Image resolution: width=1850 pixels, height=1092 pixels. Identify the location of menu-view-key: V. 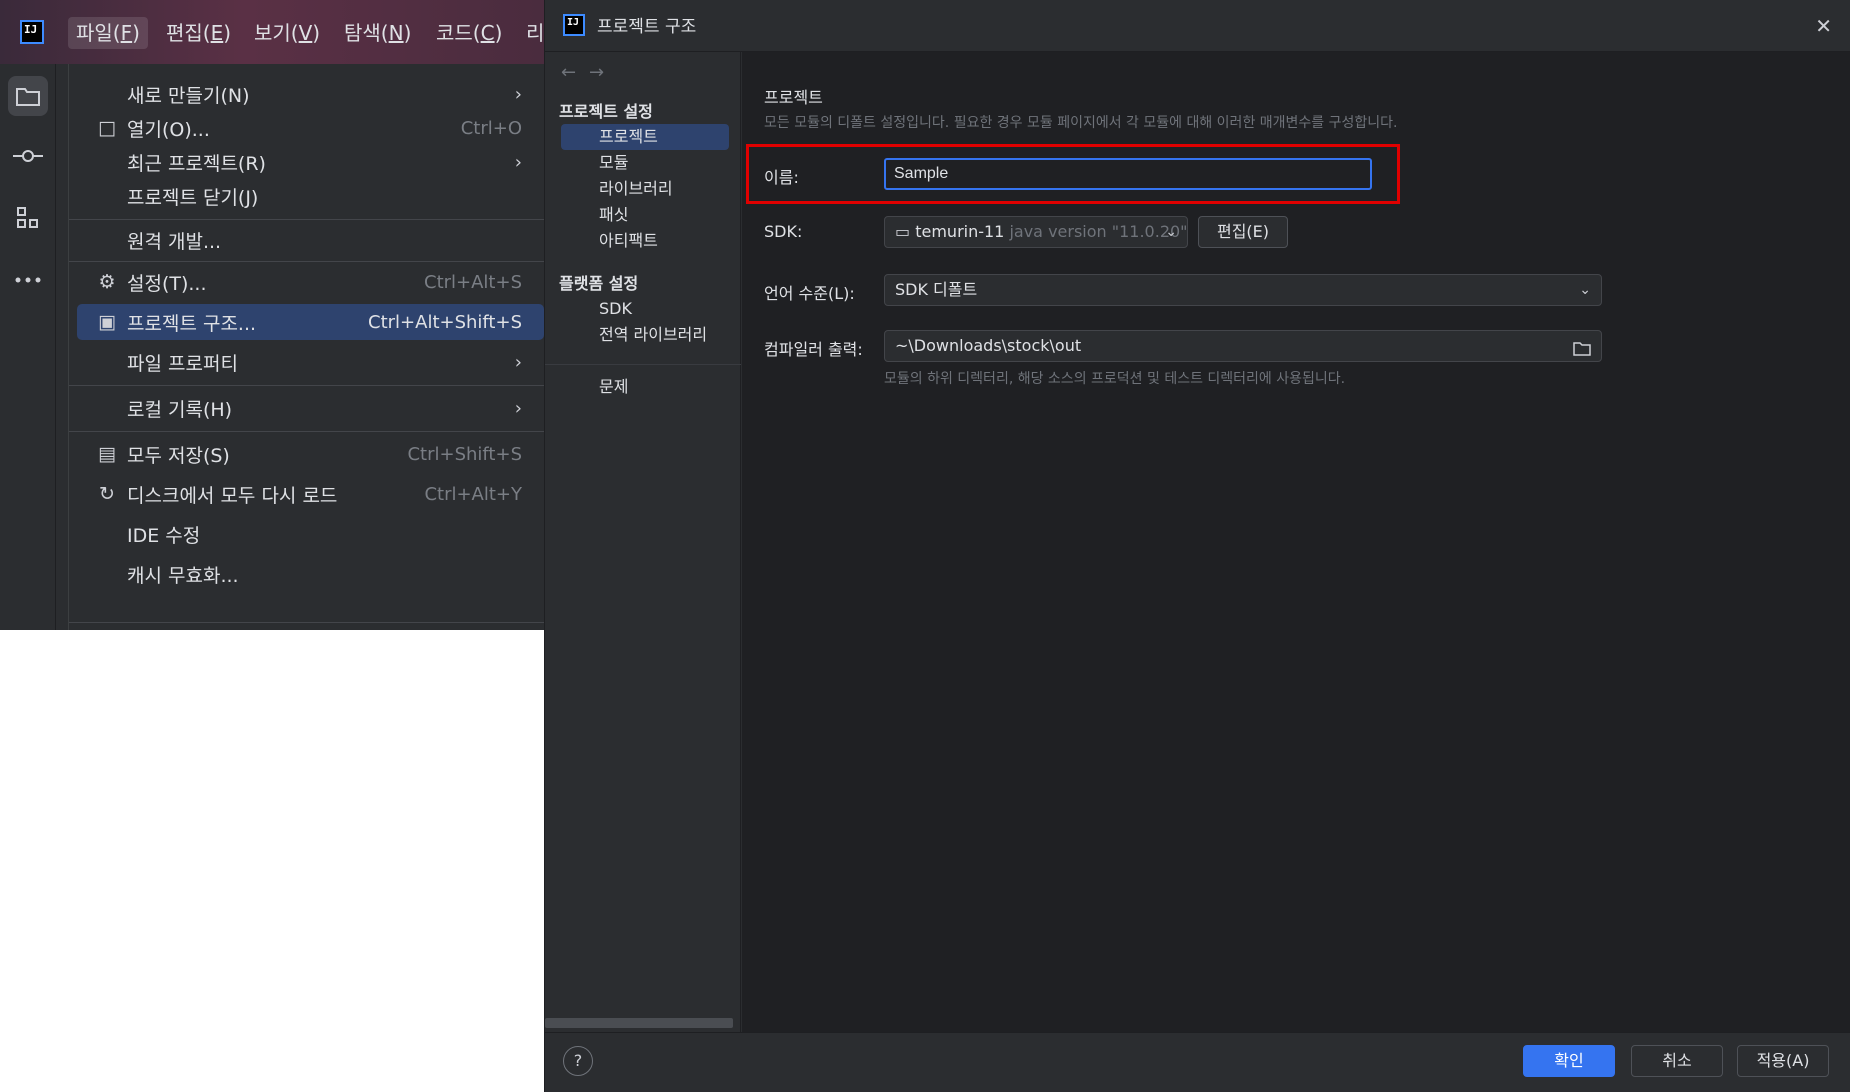
(305, 33).